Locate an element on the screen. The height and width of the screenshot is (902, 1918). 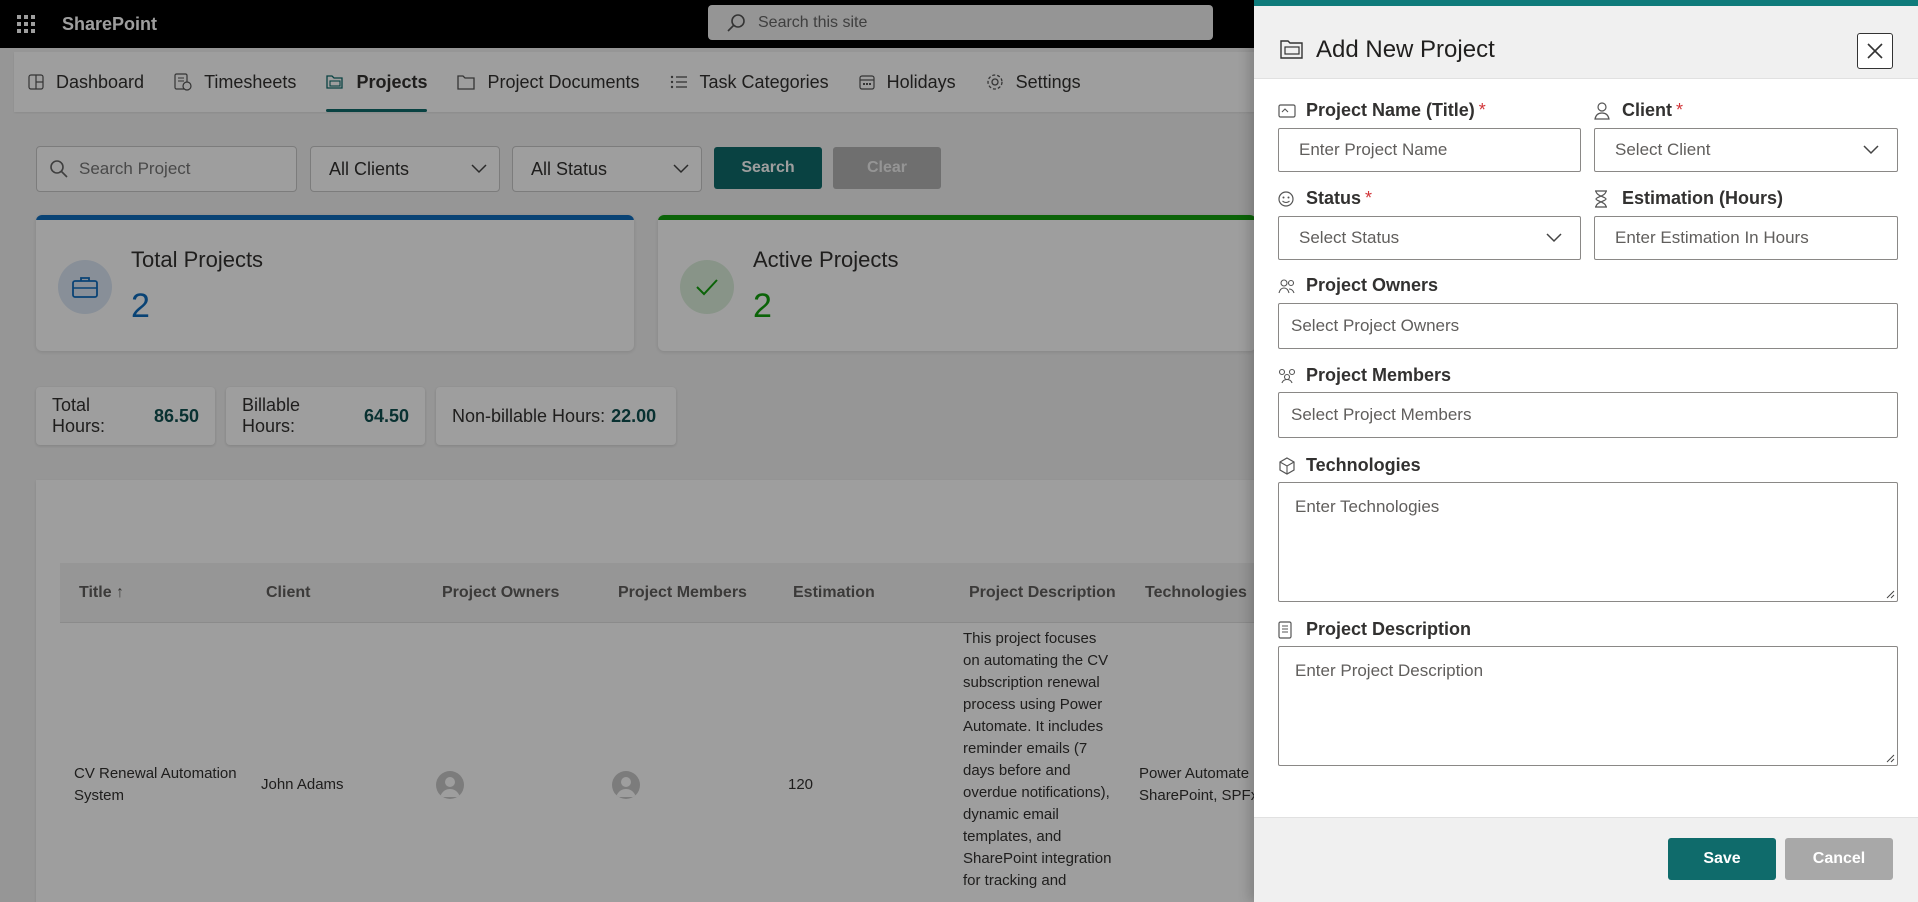
panel-title: Add New Project is located at coordinates (1405, 49).